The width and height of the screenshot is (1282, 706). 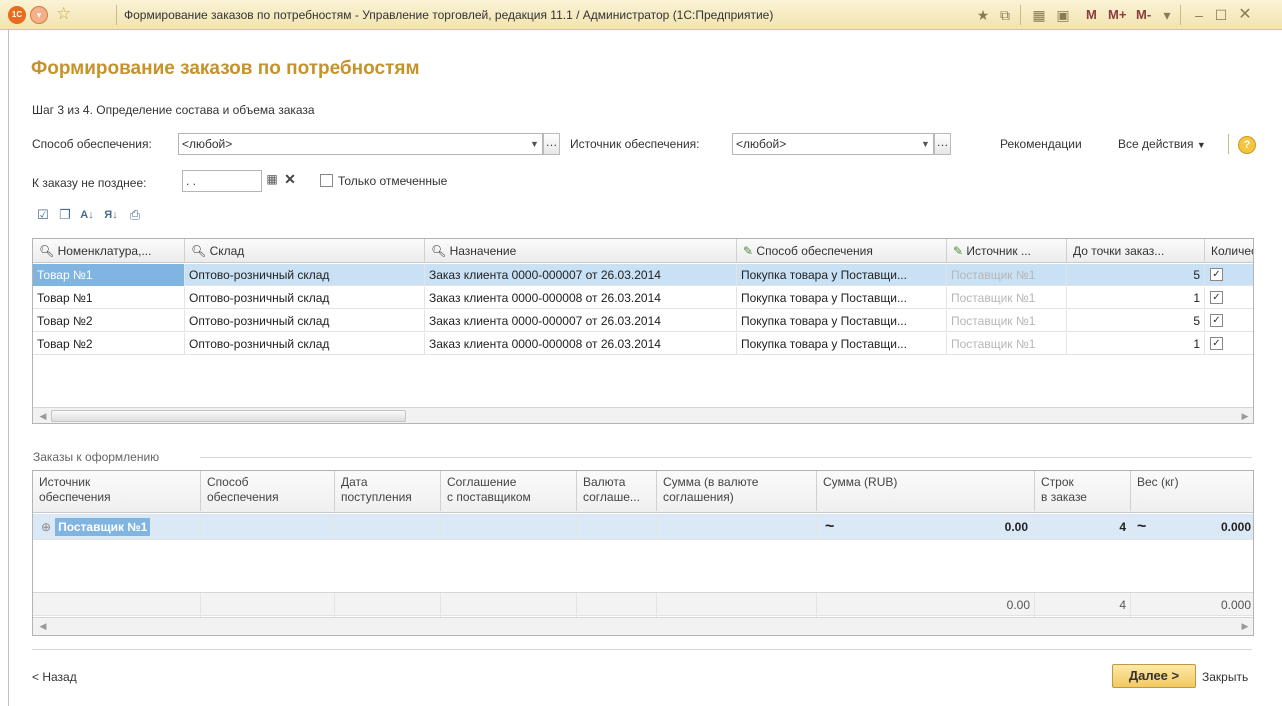 What do you see at coordinates (509, 491) in the screenshot?
I see `column-header-agreement: Соглашение с поставщиком` at bounding box center [509, 491].